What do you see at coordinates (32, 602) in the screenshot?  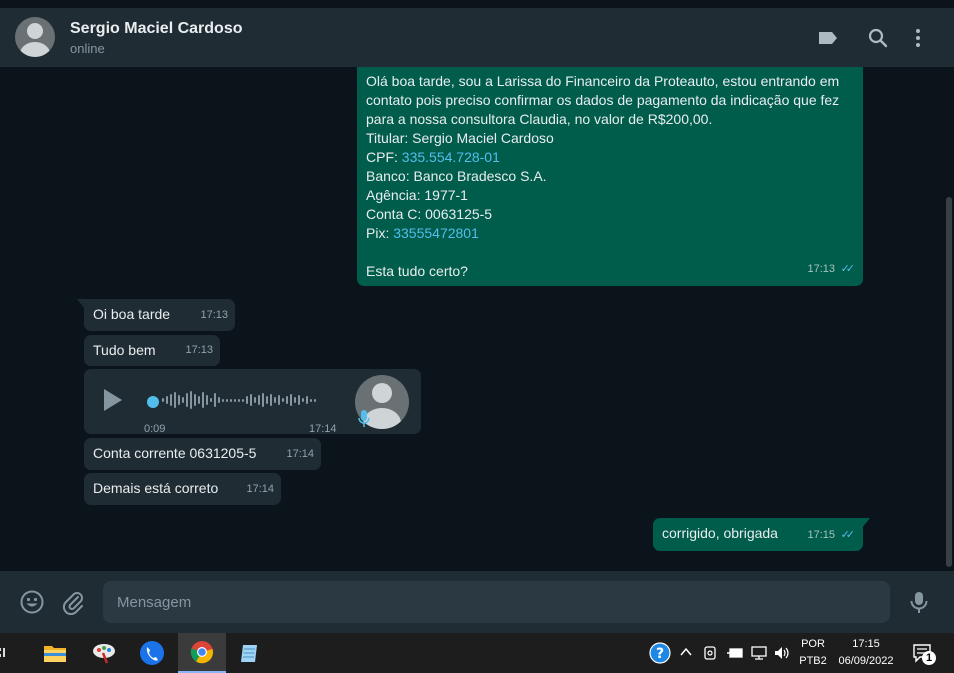 I see `emoji-icon` at bounding box center [32, 602].